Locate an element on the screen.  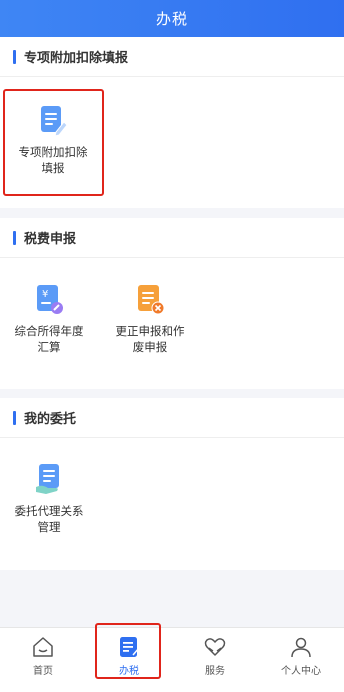
tab-label: 个人中心 is located at coordinates (301, 671).